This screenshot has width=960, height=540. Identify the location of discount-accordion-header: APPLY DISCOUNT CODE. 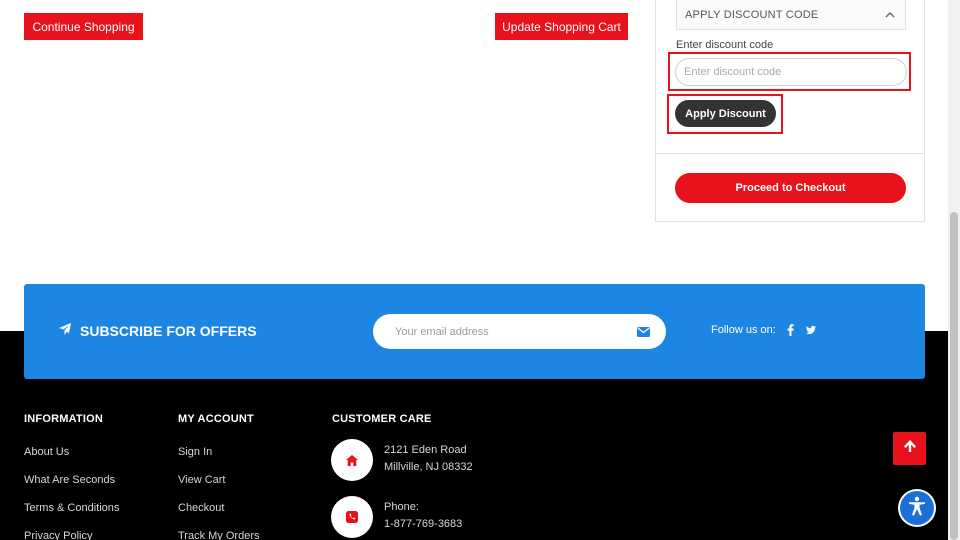
(791, 15).